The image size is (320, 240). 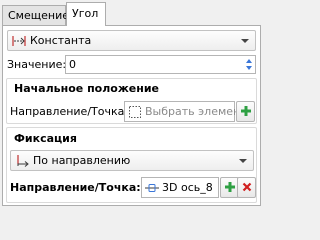 What do you see at coordinates (45, 138) in the screenshot?
I see `fixation-title: Фиксация` at bounding box center [45, 138].